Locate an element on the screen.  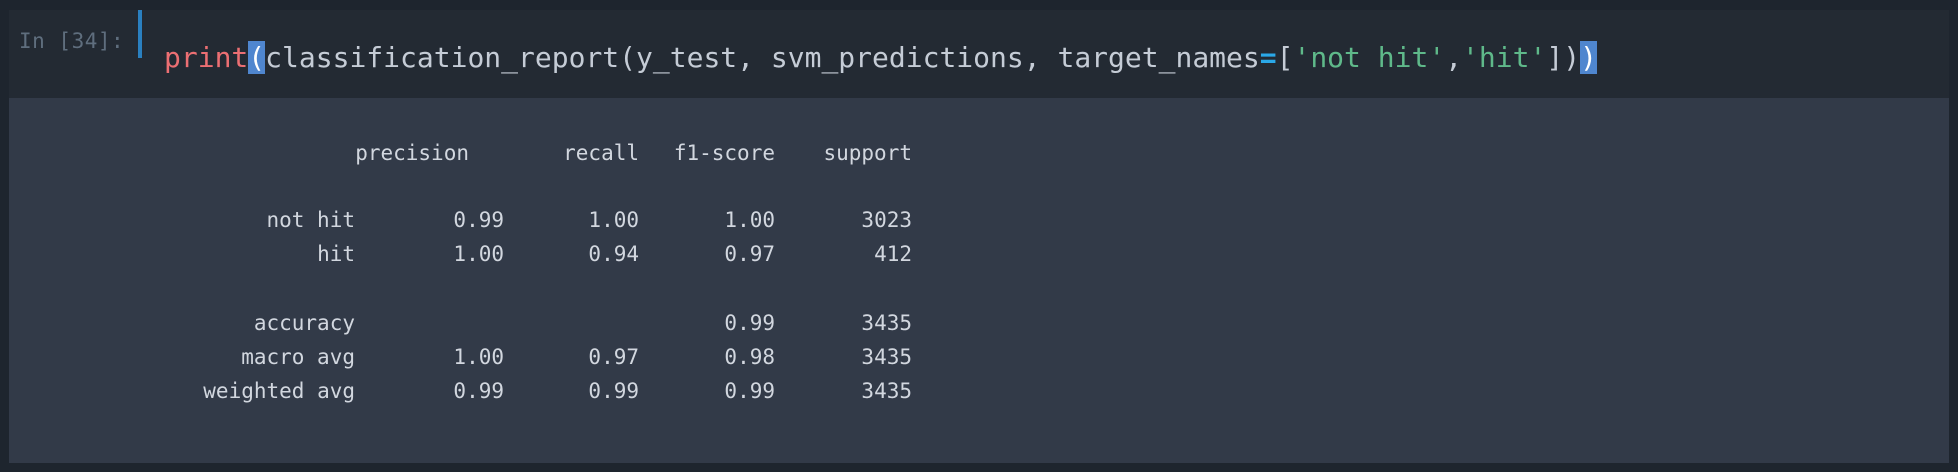
cell-f1-score: 1.00 is located at coordinates (749, 220).